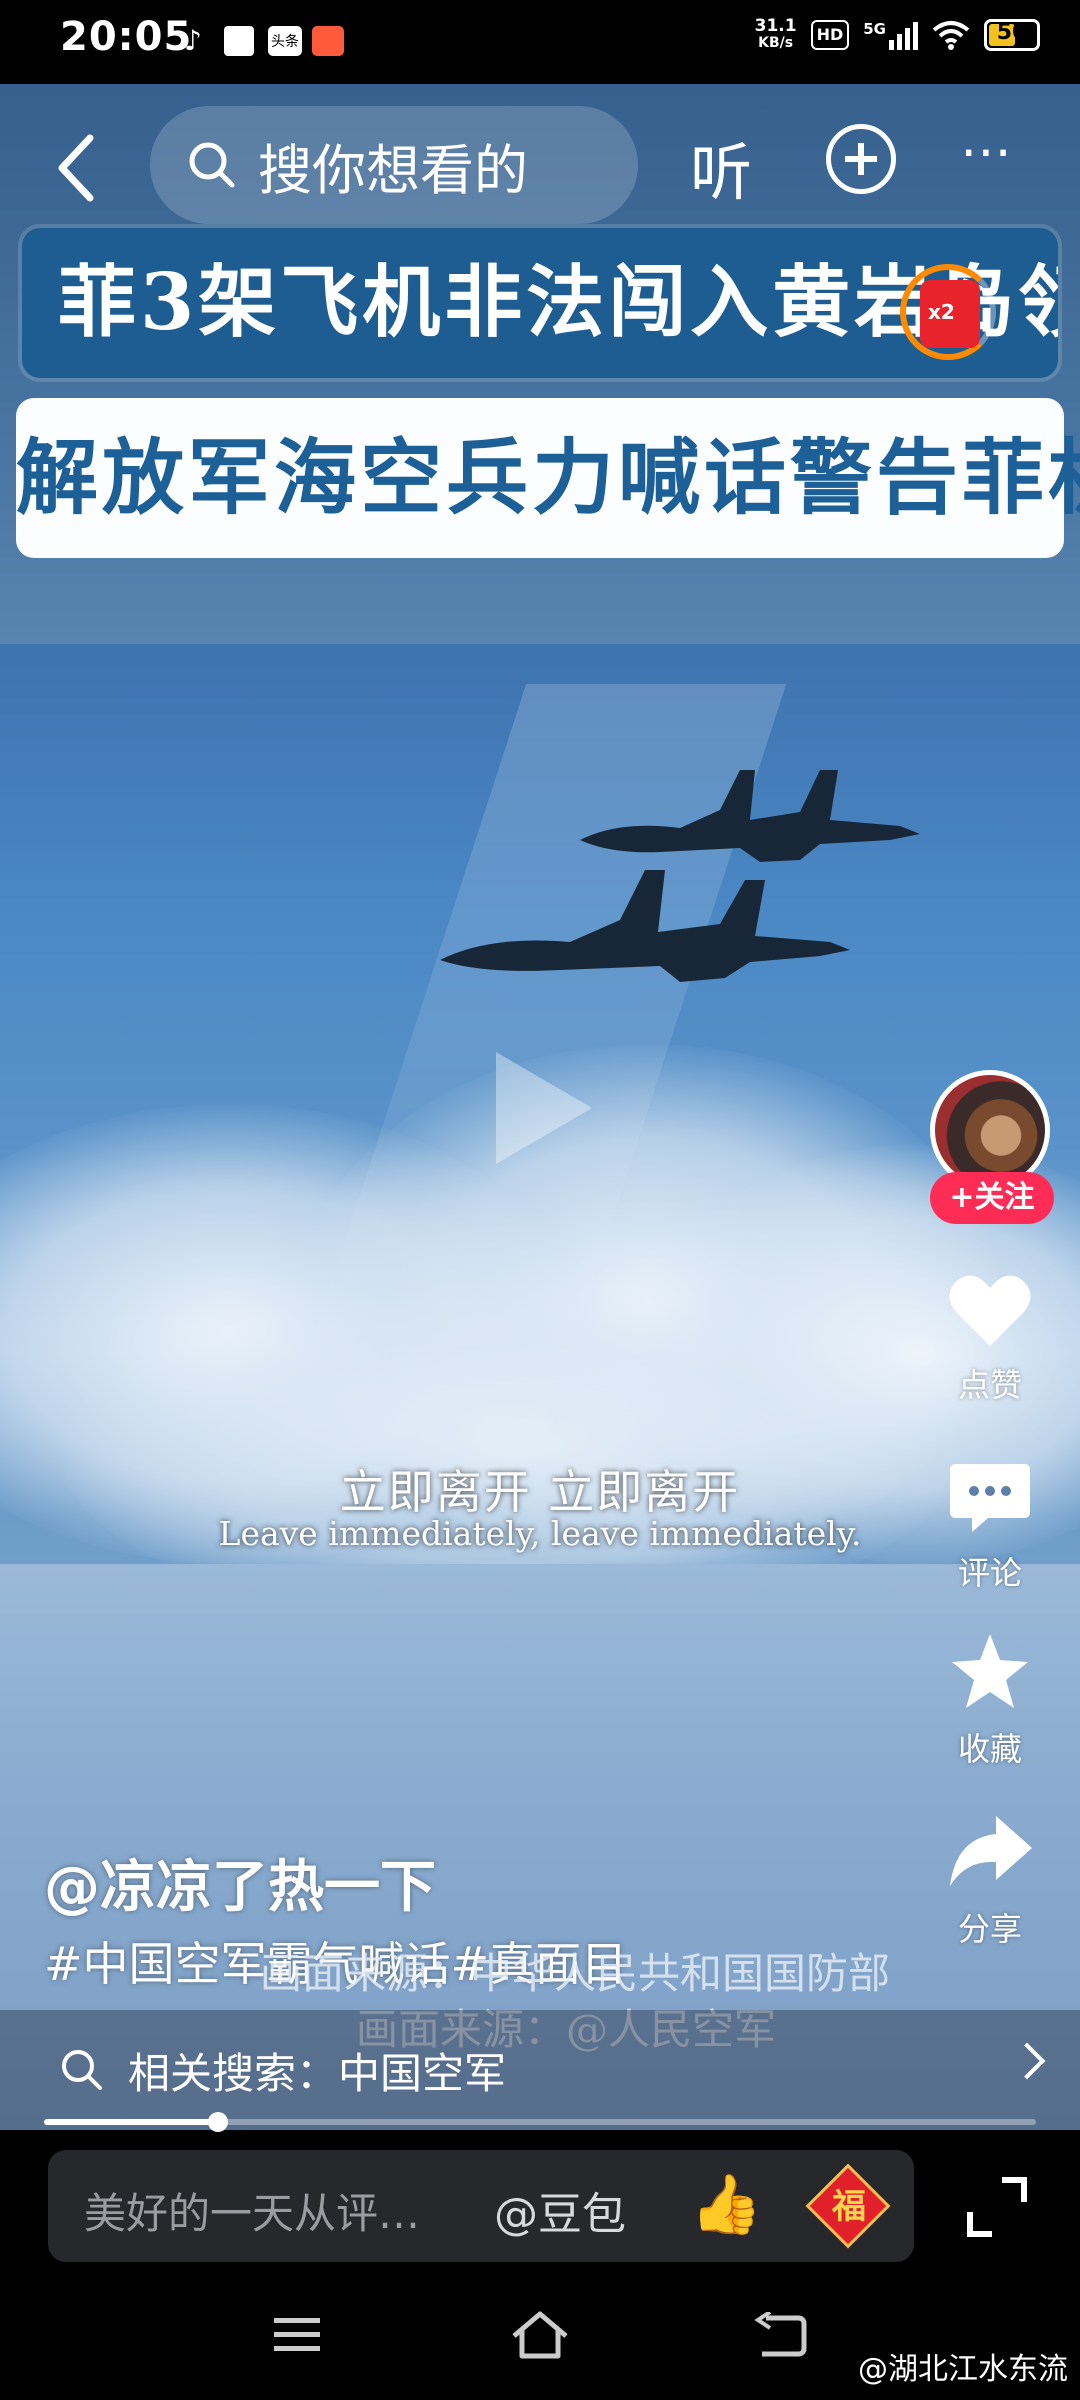 The height and width of the screenshot is (2400, 1080). Describe the element at coordinates (131, 2122) in the screenshot. I see `video-progress-fill` at that location.